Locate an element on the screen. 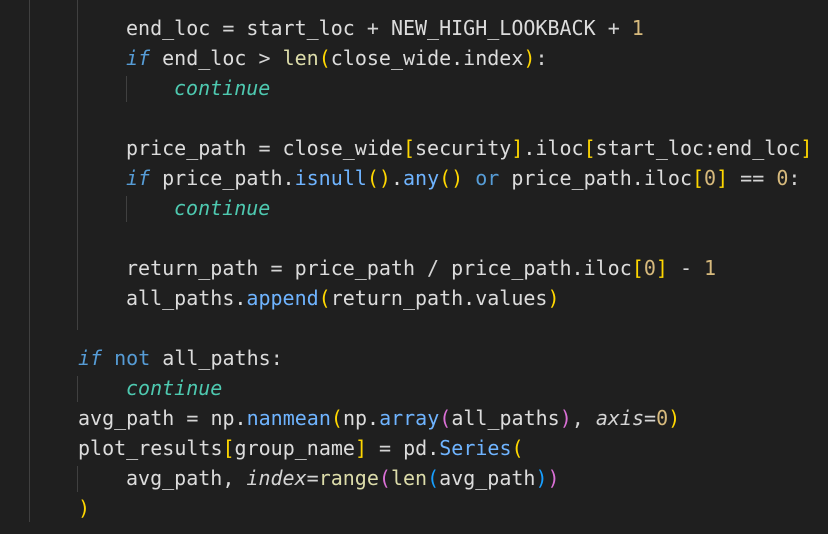 This screenshot has height=534, width=828. code-token: or is located at coordinates (487, 178).